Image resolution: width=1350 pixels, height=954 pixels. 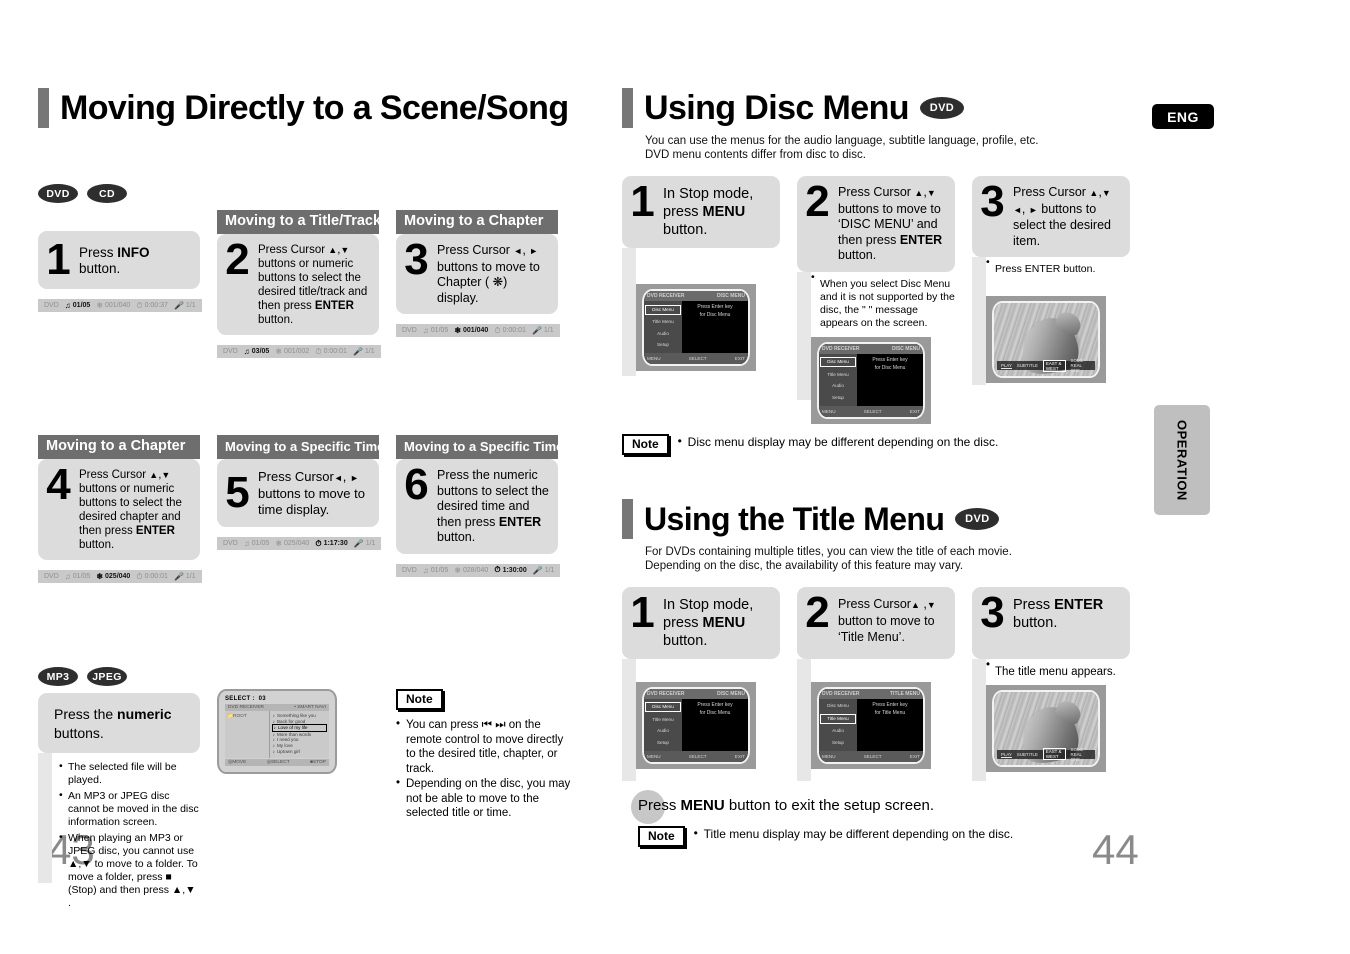 What do you see at coordinates (45, 818) in the screenshot?
I see `mp3-tail` at bounding box center [45, 818].